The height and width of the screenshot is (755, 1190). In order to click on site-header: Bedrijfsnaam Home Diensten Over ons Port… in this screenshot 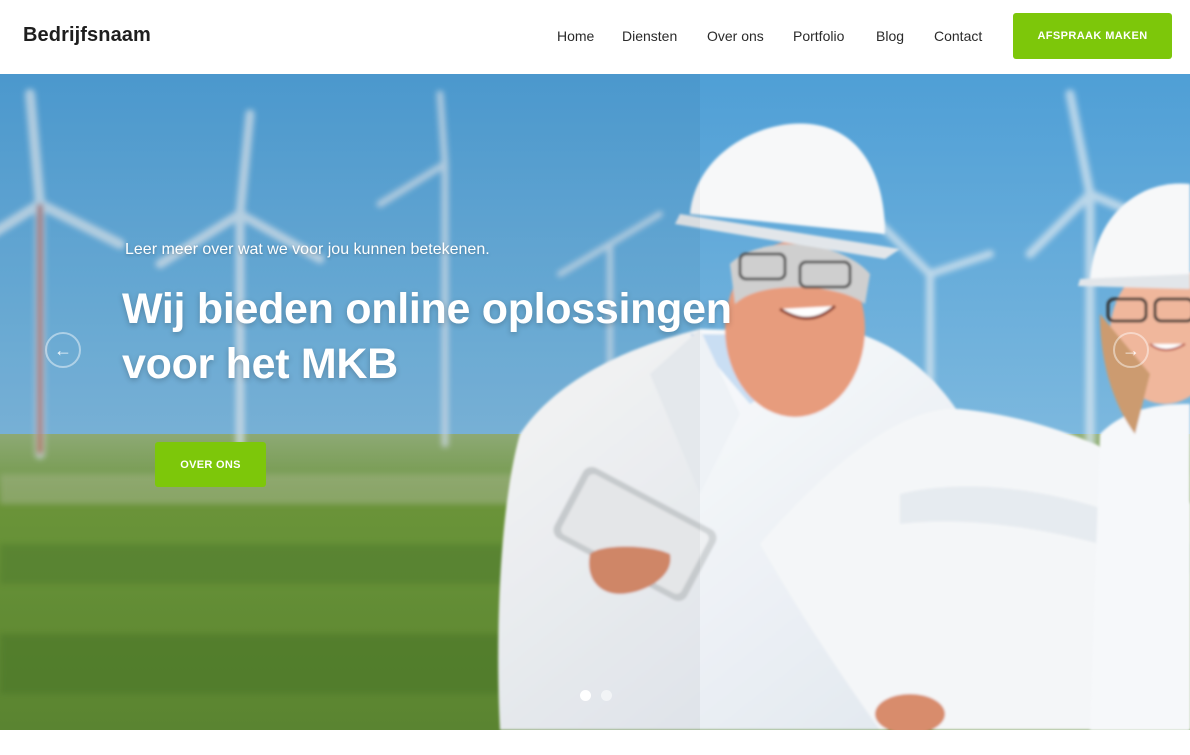, I will do `click(595, 37)`.